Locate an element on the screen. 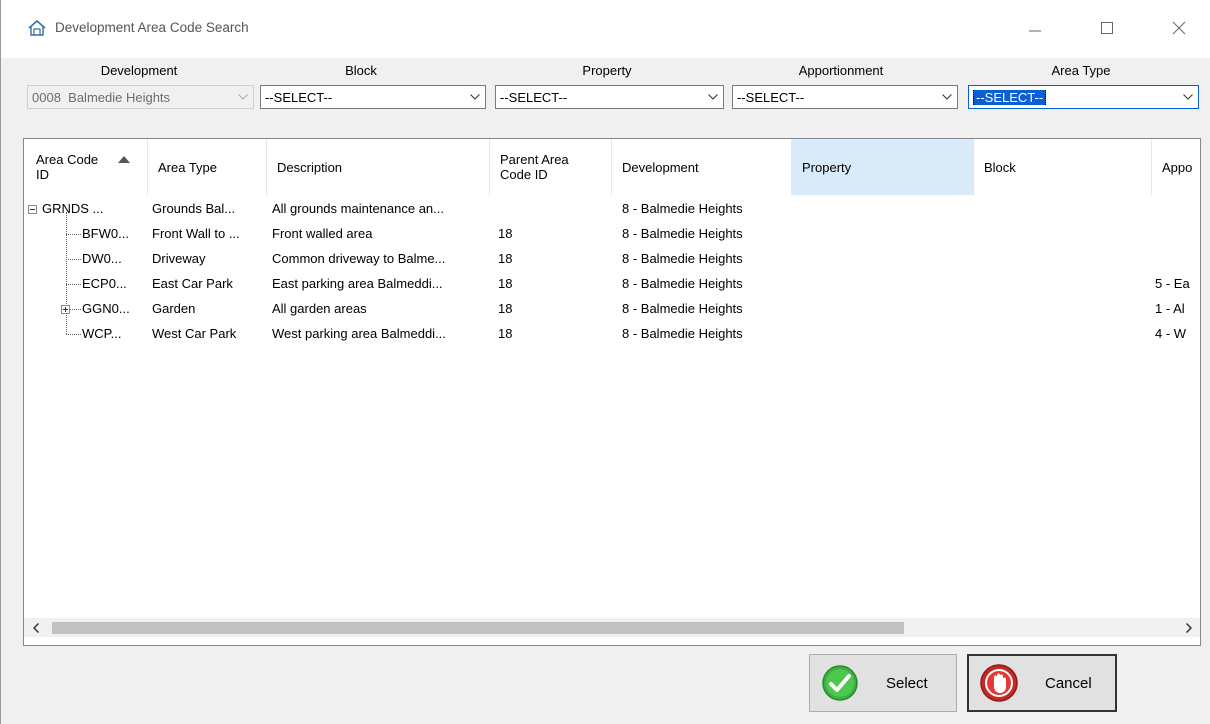  property-value: --SELECT-- is located at coordinates (534, 97).